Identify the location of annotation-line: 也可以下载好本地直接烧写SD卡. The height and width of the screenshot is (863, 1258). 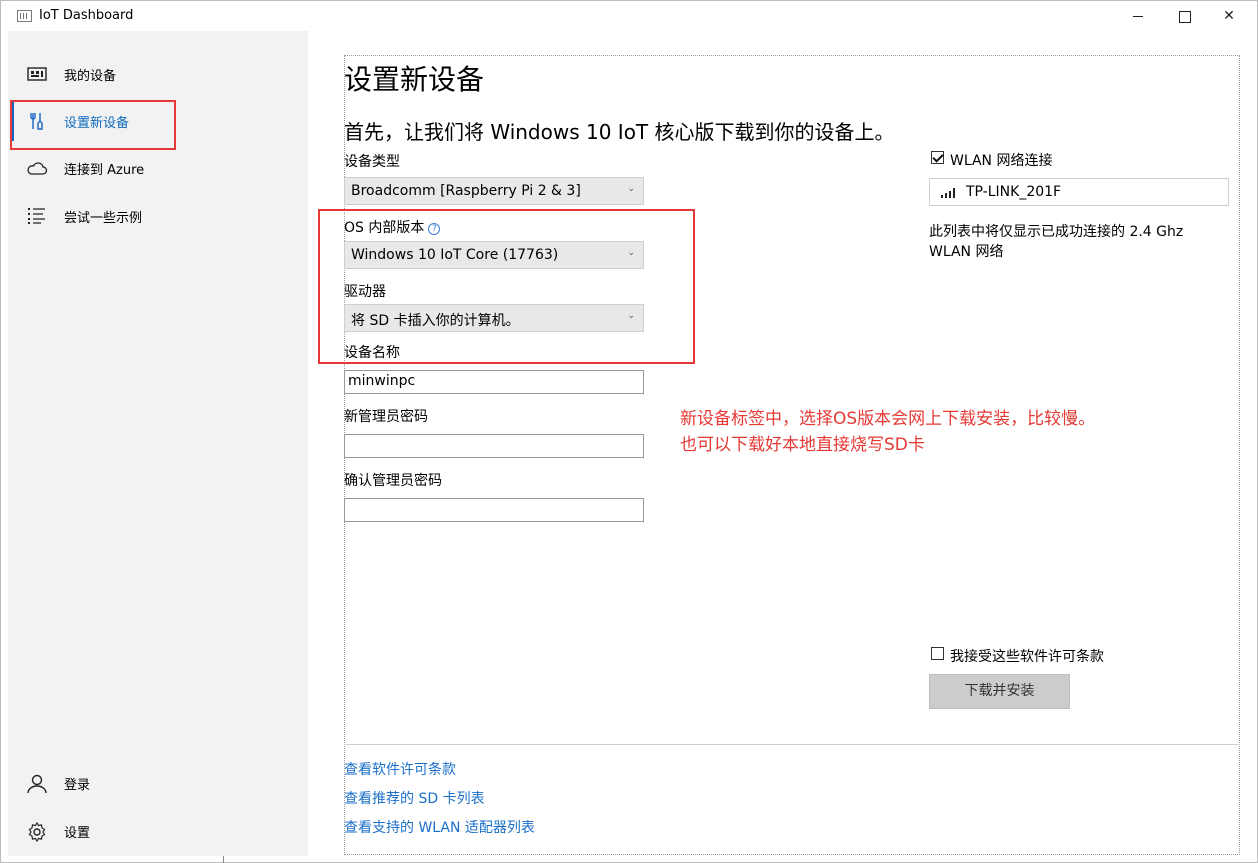
(802, 445).